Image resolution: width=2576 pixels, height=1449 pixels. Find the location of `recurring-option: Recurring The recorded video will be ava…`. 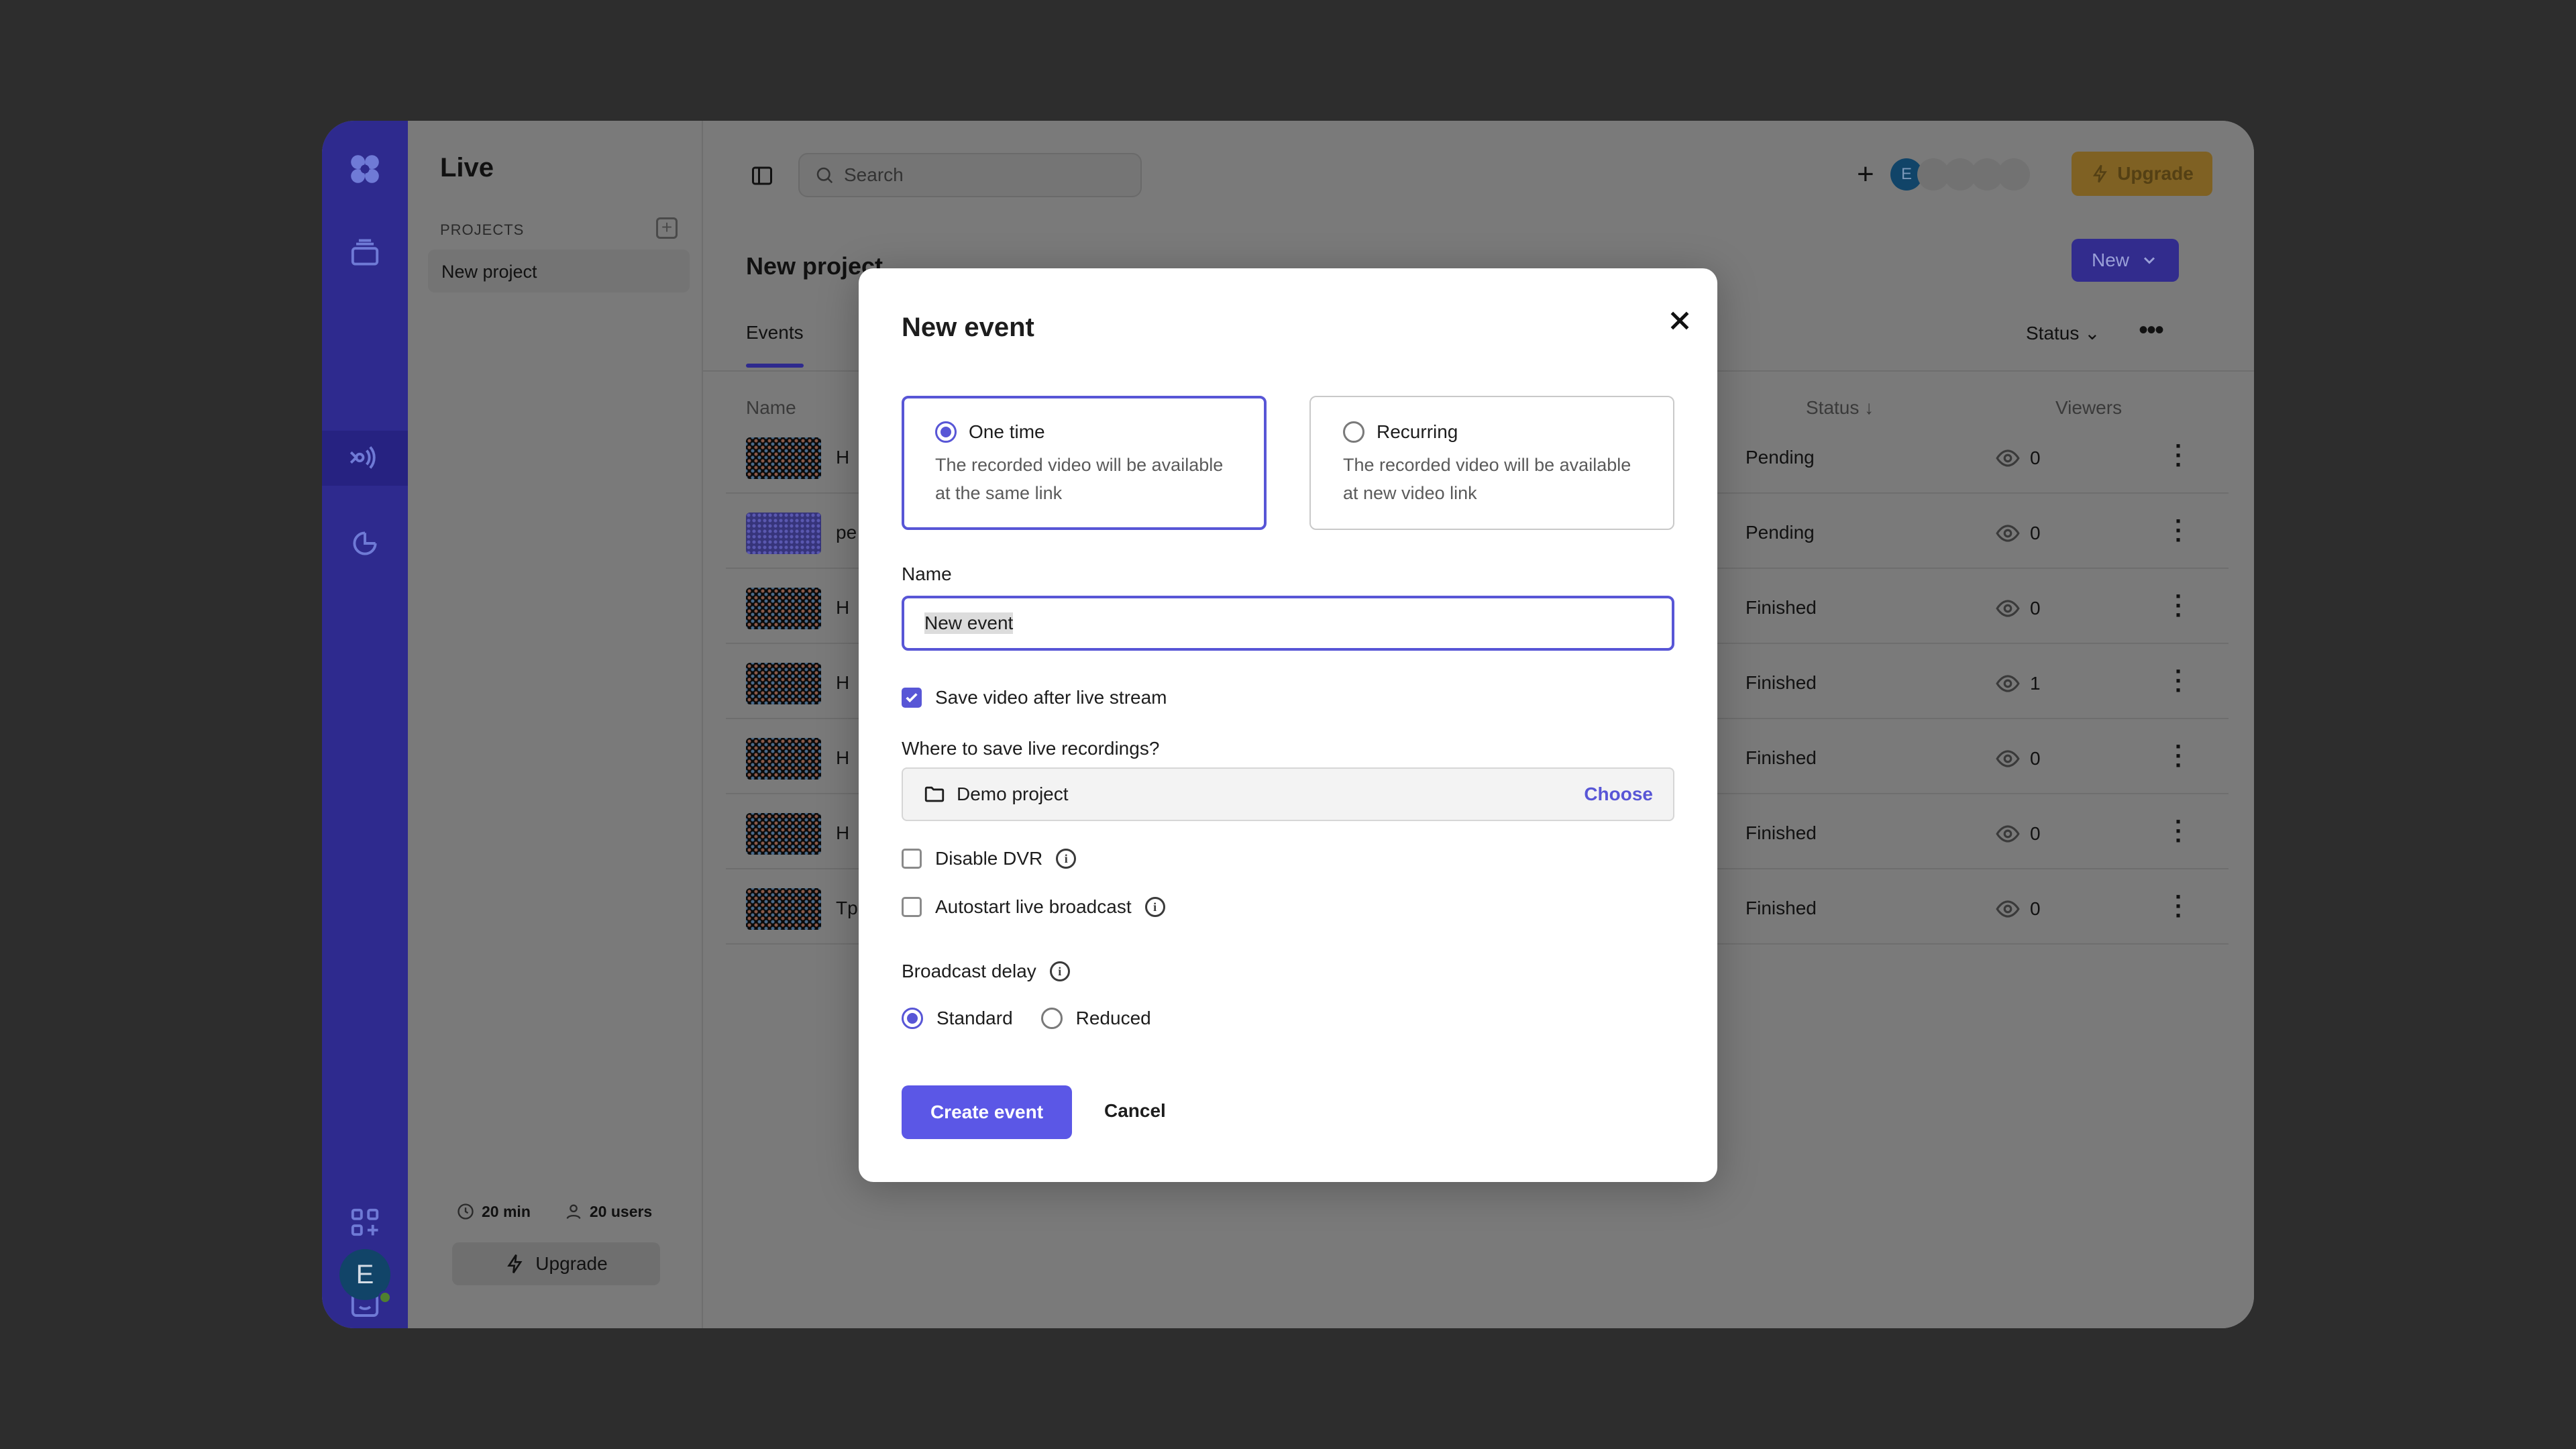

recurring-option: Recurring The recorded video will be ava… is located at coordinates (1491, 463).